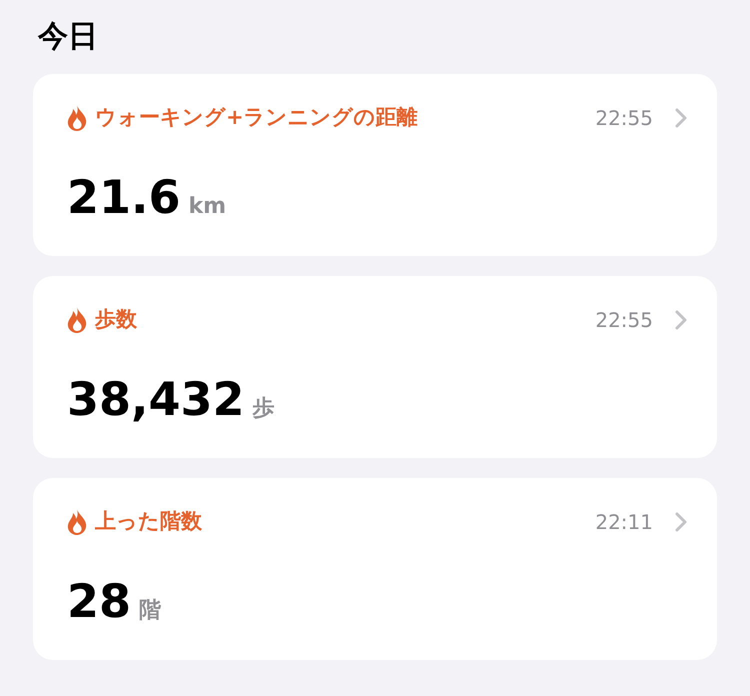 The height and width of the screenshot is (696, 750). I want to click on metric-unit: km, so click(207, 207).